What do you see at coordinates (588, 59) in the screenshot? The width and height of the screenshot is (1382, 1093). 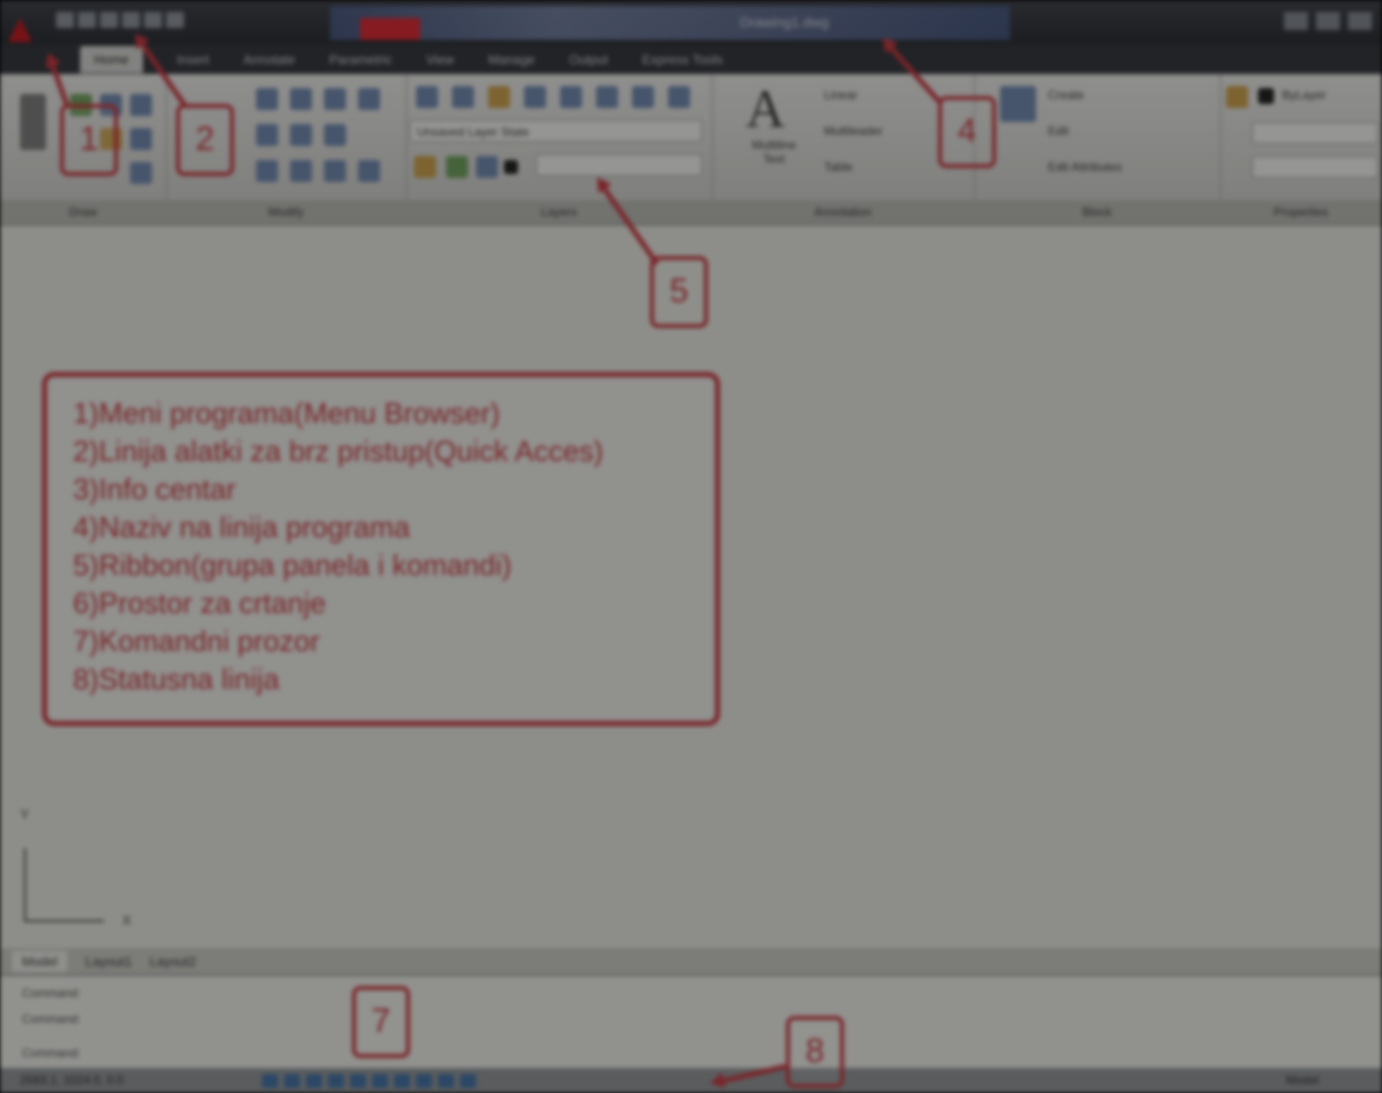 I see `tab-output: Output` at bounding box center [588, 59].